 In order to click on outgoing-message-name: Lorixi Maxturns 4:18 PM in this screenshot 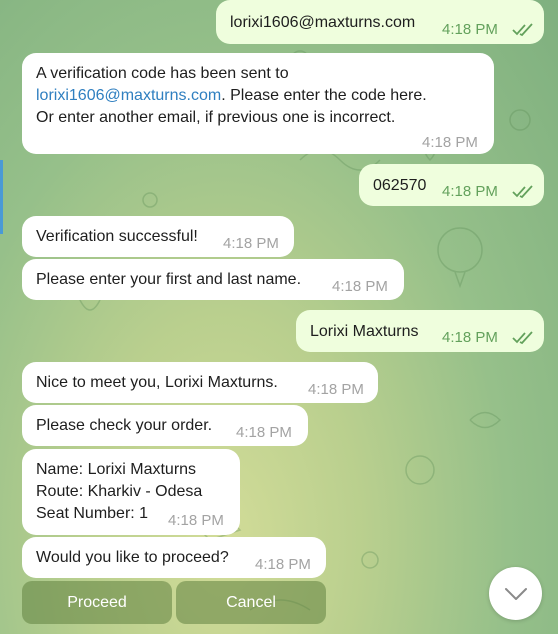, I will do `click(420, 331)`.